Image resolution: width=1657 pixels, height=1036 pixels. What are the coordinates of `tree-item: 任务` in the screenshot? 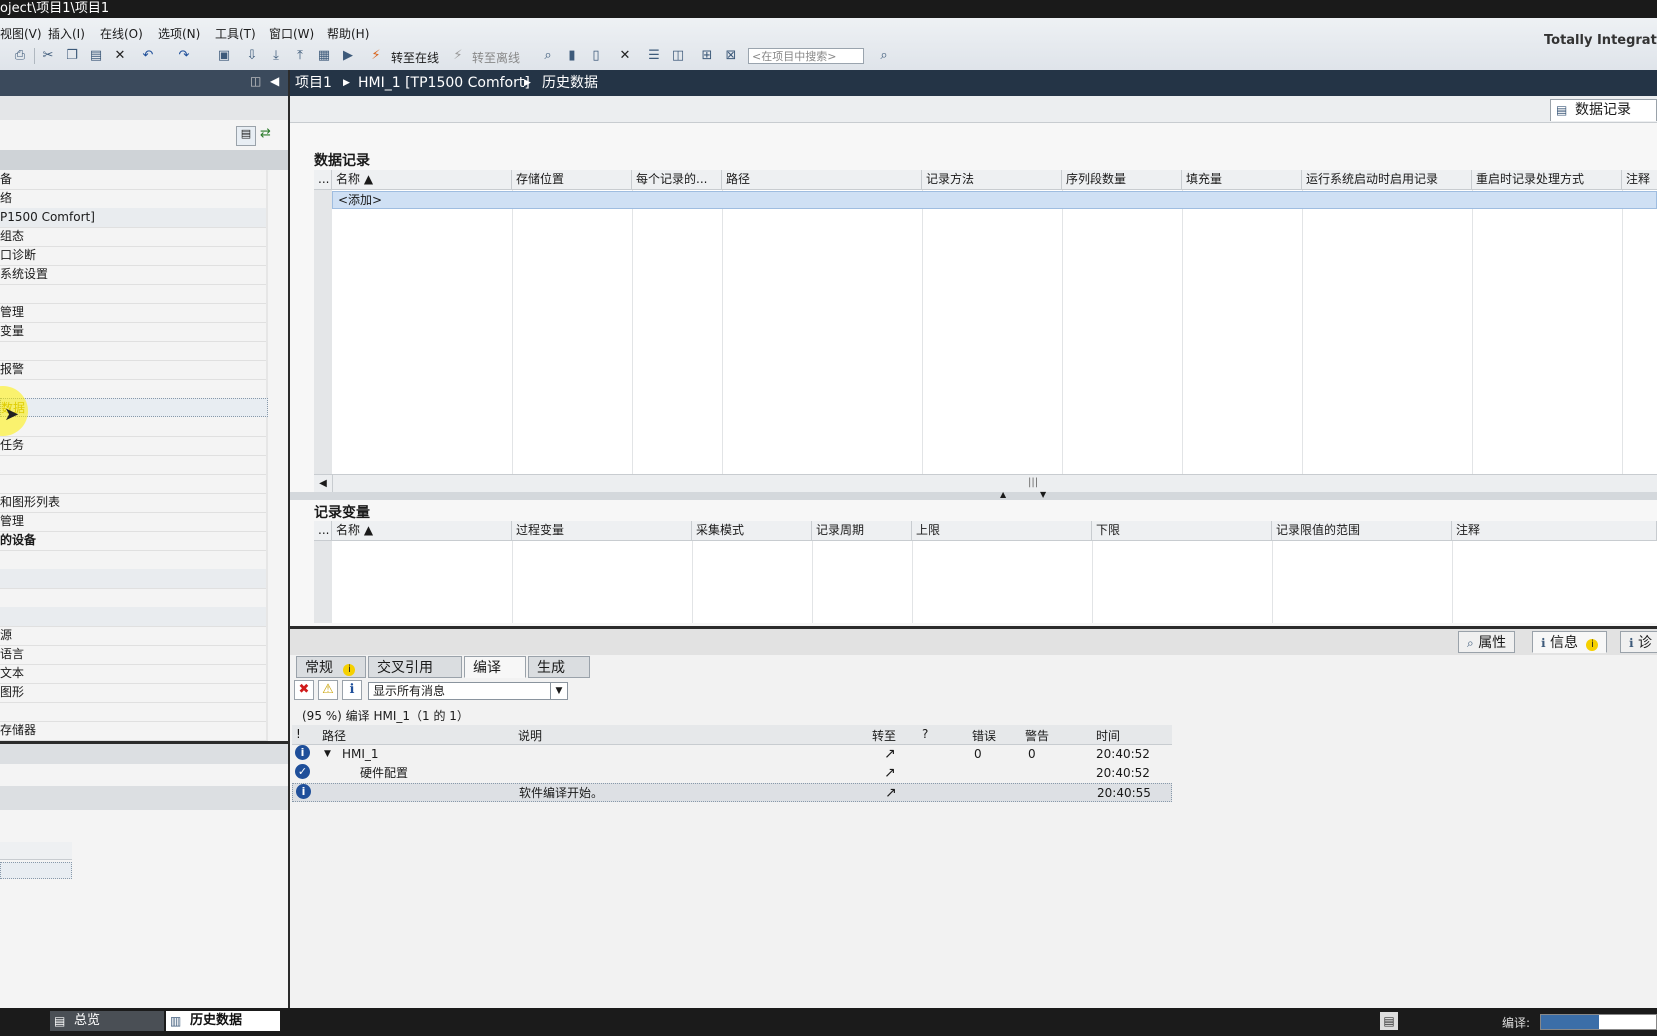 It's located at (134, 446).